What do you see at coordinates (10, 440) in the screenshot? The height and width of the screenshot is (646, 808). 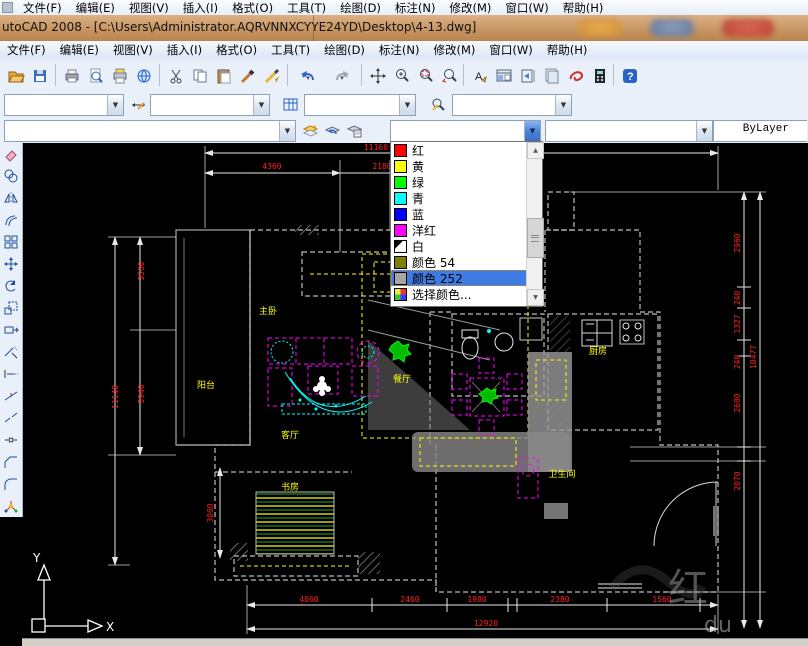 I see `join-button` at bounding box center [10, 440].